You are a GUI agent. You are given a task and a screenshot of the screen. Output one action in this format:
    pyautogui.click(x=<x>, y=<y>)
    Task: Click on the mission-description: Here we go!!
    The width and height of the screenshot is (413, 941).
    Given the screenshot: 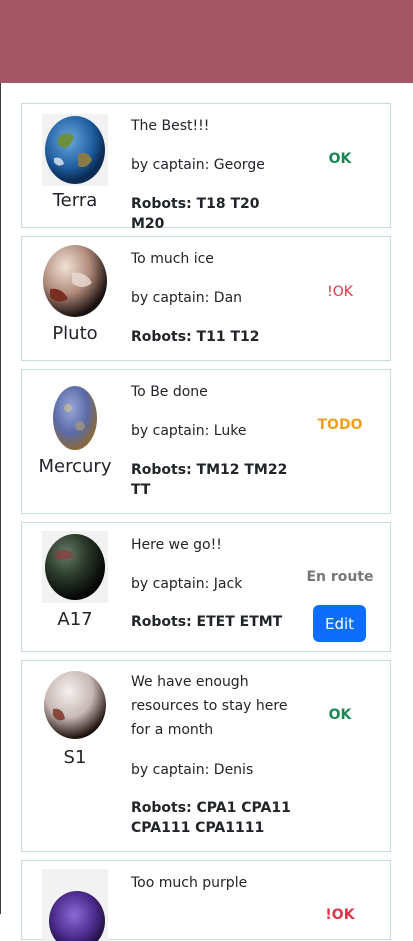 What is the action you would take?
    pyautogui.click(x=176, y=545)
    